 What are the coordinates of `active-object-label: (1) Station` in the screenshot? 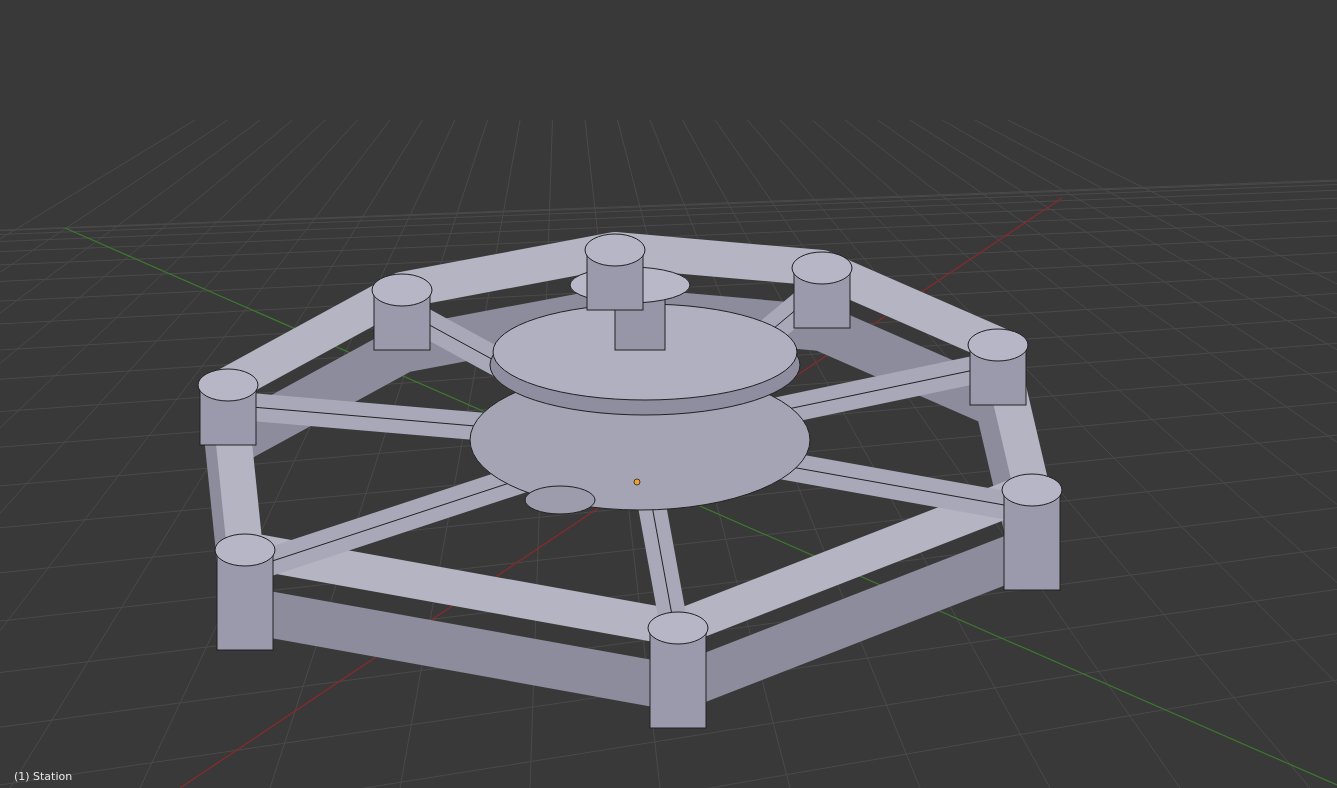 It's located at (43, 776).